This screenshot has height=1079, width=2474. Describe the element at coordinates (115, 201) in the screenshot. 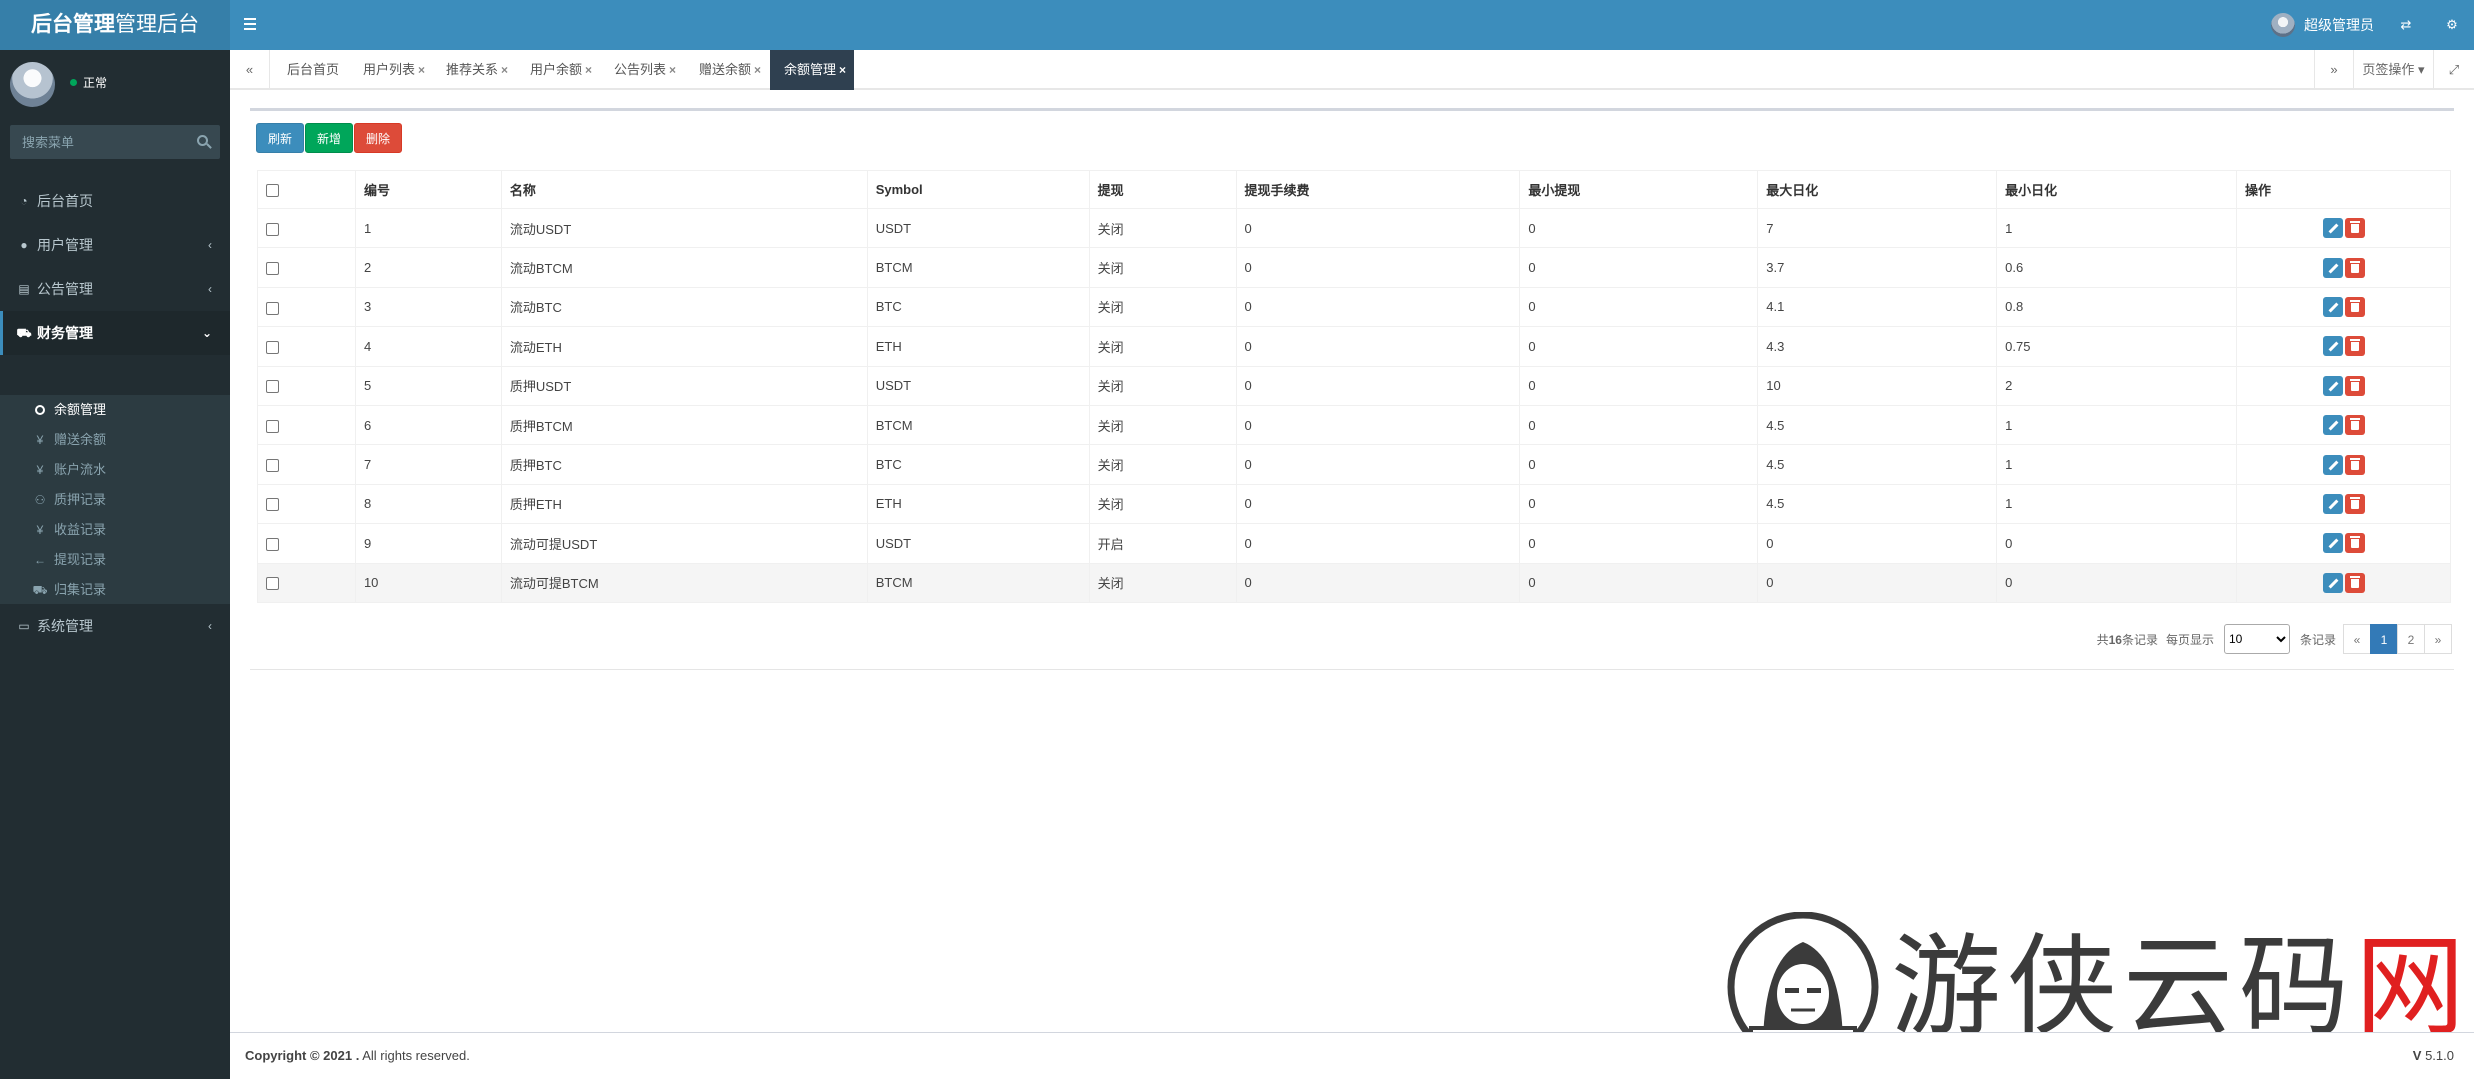

I see `sidebar-item-dashboard: ◔ 后台首页` at that location.